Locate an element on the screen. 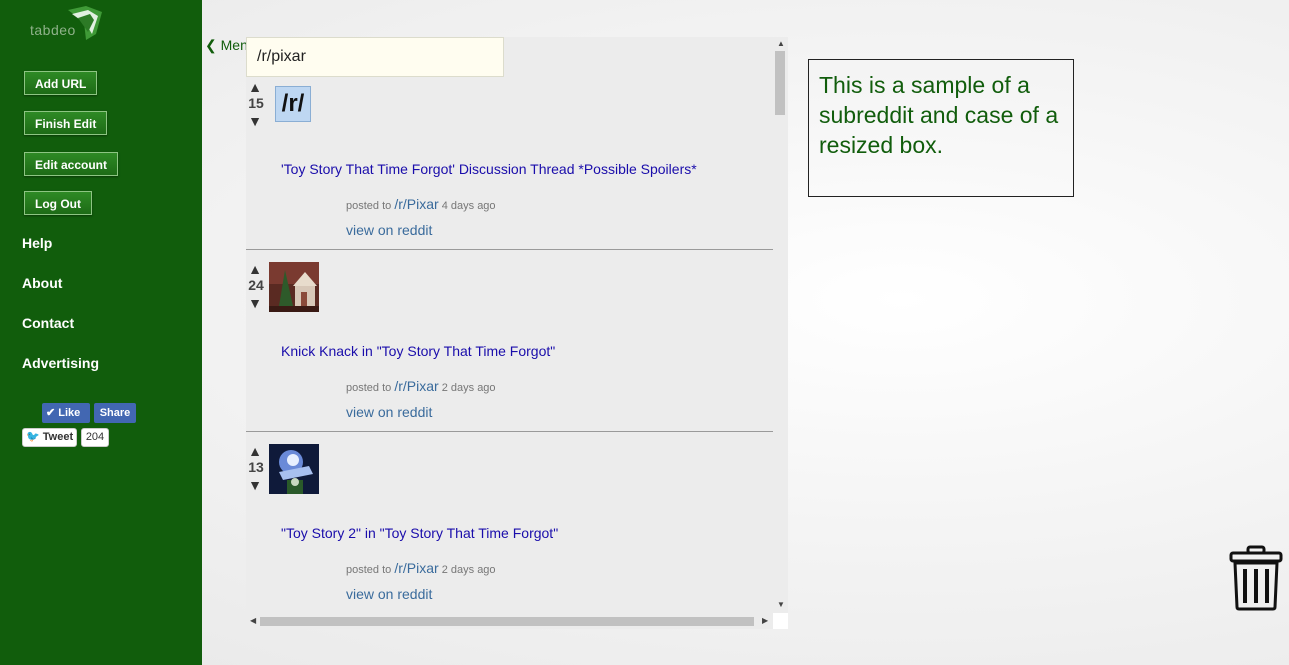 This screenshot has height=665, width=1289. facebook-share-button: Share is located at coordinates (115, 413).